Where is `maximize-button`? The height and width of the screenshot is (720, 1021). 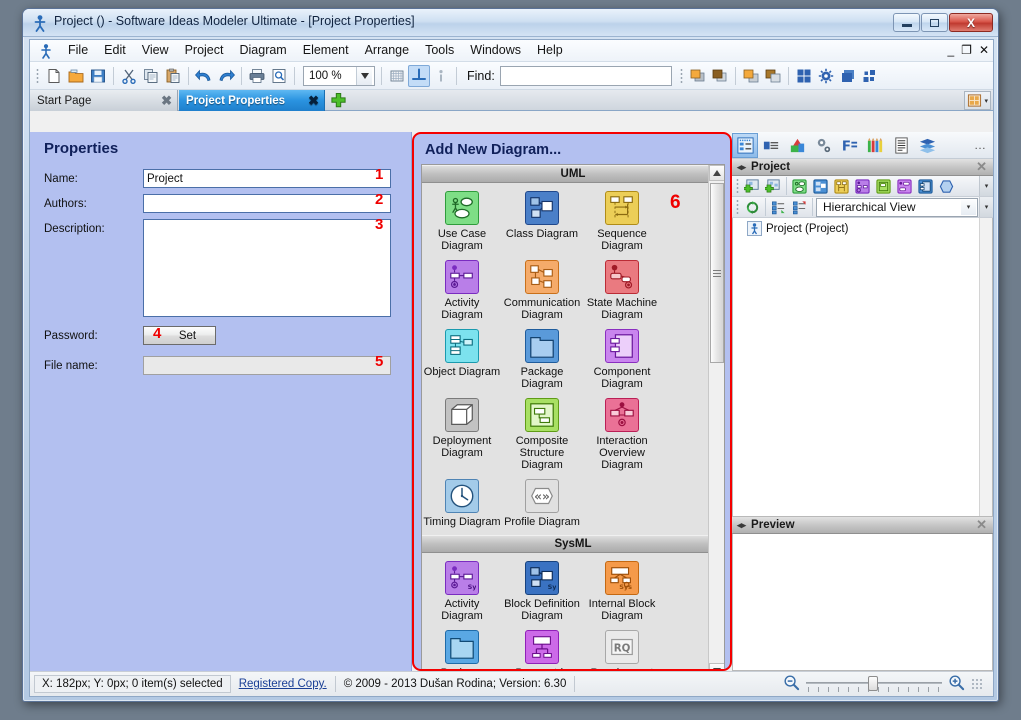
maximize-button is located at coordinates (934, 22).